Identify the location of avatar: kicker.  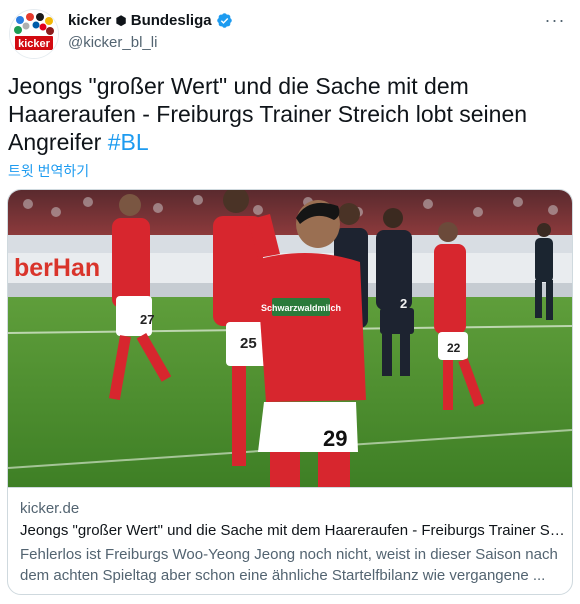
(34, 34).